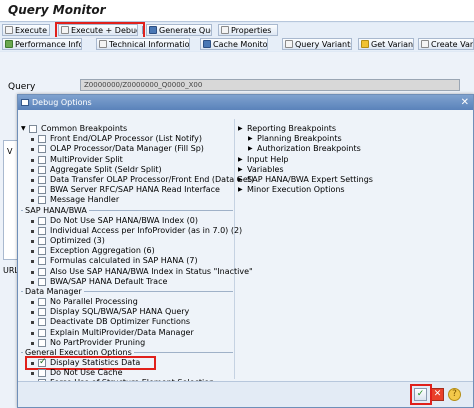 The height and width of the screenshot is (408, 474). Describe the element at coordinates (234, 44) in the screenshot. I see `cache-monitor-button: Cache Monitor` at that location.